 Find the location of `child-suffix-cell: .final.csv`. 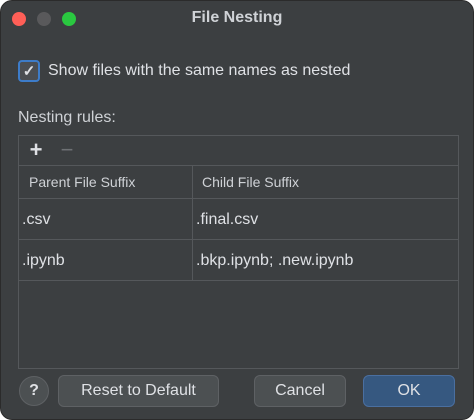

child-suffix-cell: .final.csv is located at coordinates (227, 219).